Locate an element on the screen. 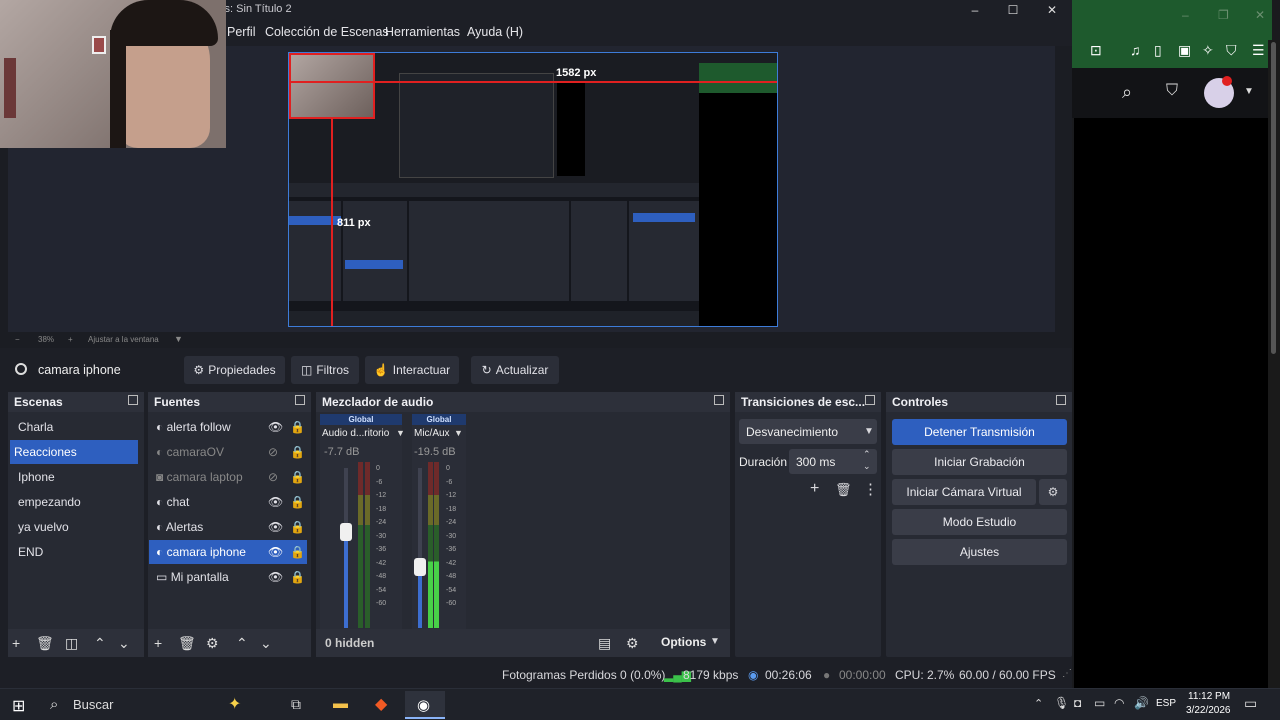 This screenshot has width=1280, height=720. virtual-camera-settings-icon: ⚙ is located at coordinates (1053, 492).